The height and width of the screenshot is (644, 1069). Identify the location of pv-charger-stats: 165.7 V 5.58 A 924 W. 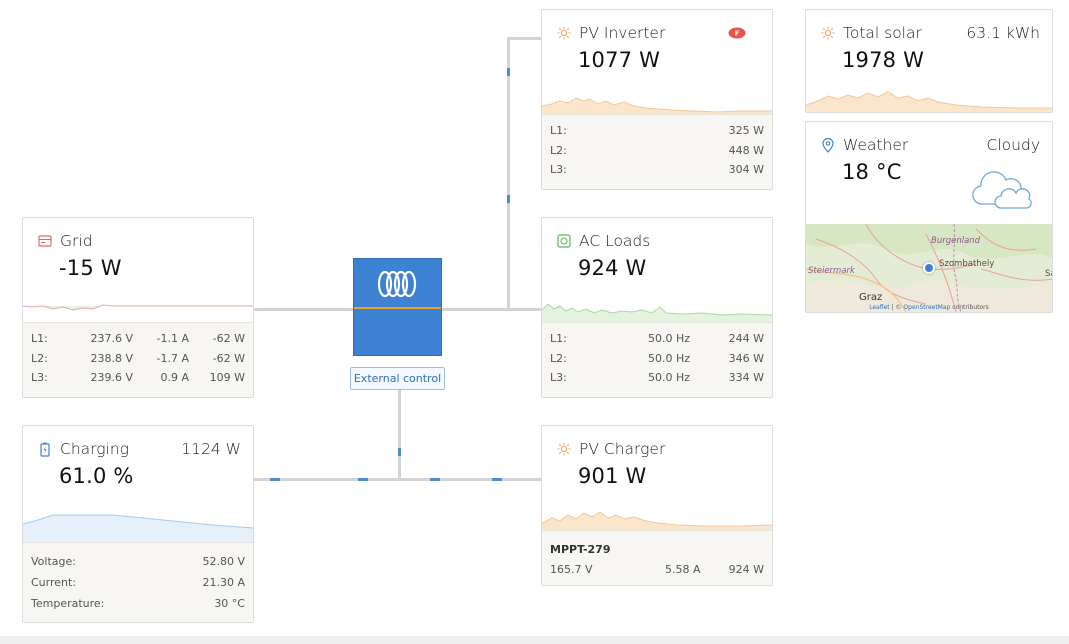
(657, 569).